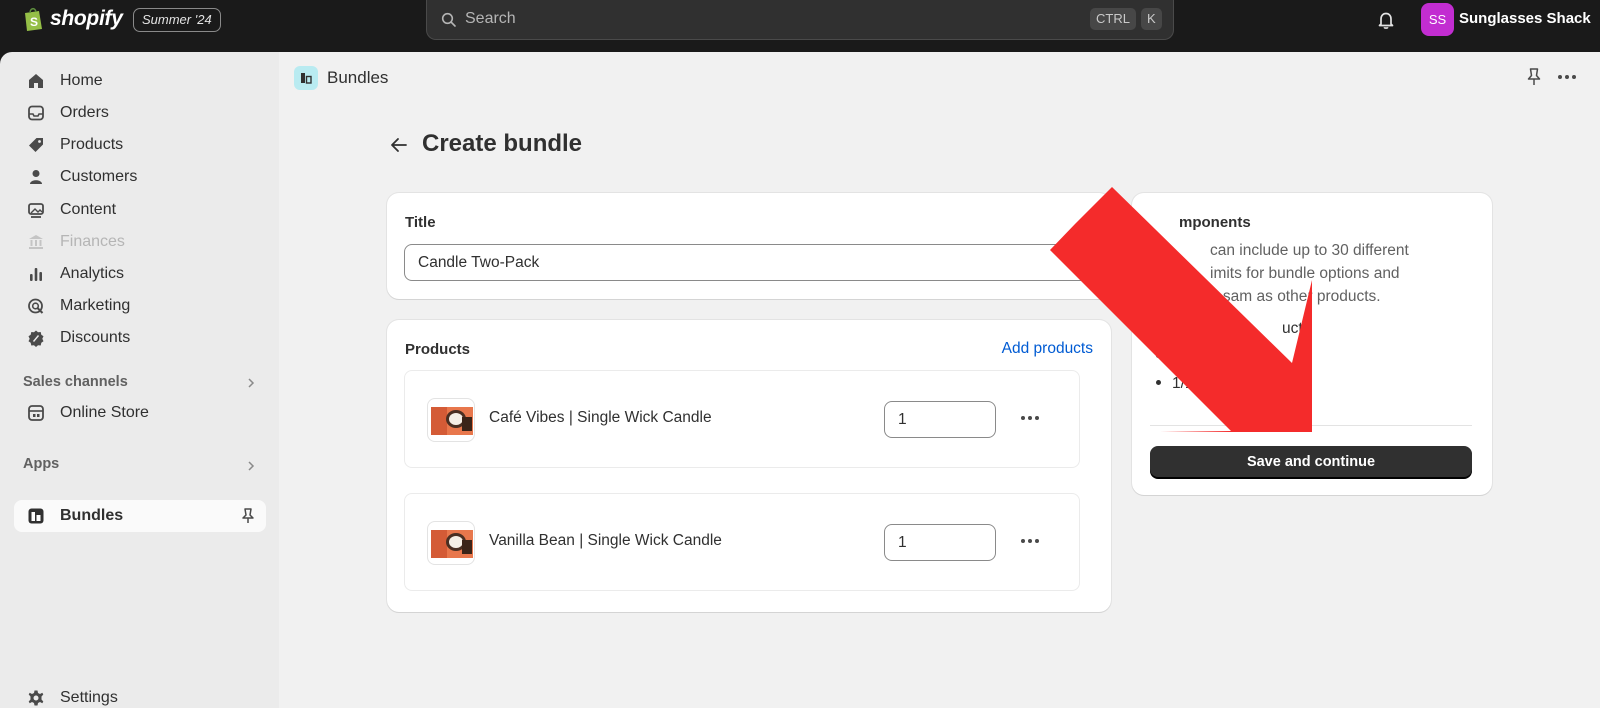 Image resolution: width=1600 pixels, height=708 pixels. Describe the element at coordinates (36, 413) in the screenshot. I see `store-icon` at that location.